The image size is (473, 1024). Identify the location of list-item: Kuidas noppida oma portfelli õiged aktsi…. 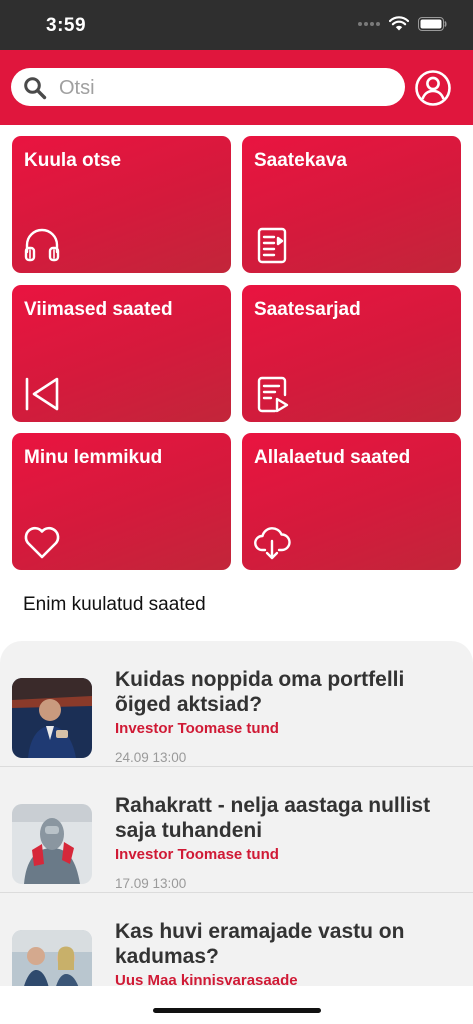
(236, 704).